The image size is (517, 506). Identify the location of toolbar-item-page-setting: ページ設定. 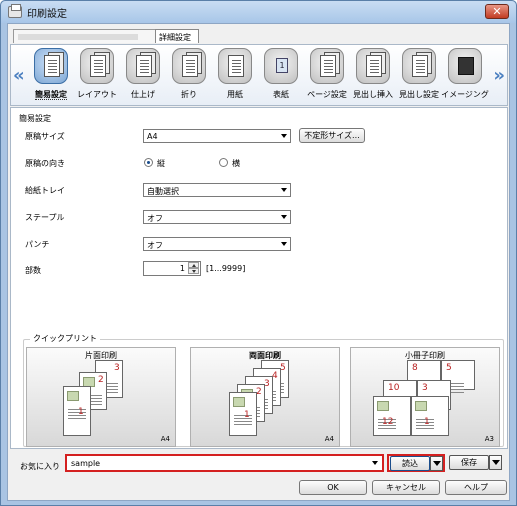
(327, 76).